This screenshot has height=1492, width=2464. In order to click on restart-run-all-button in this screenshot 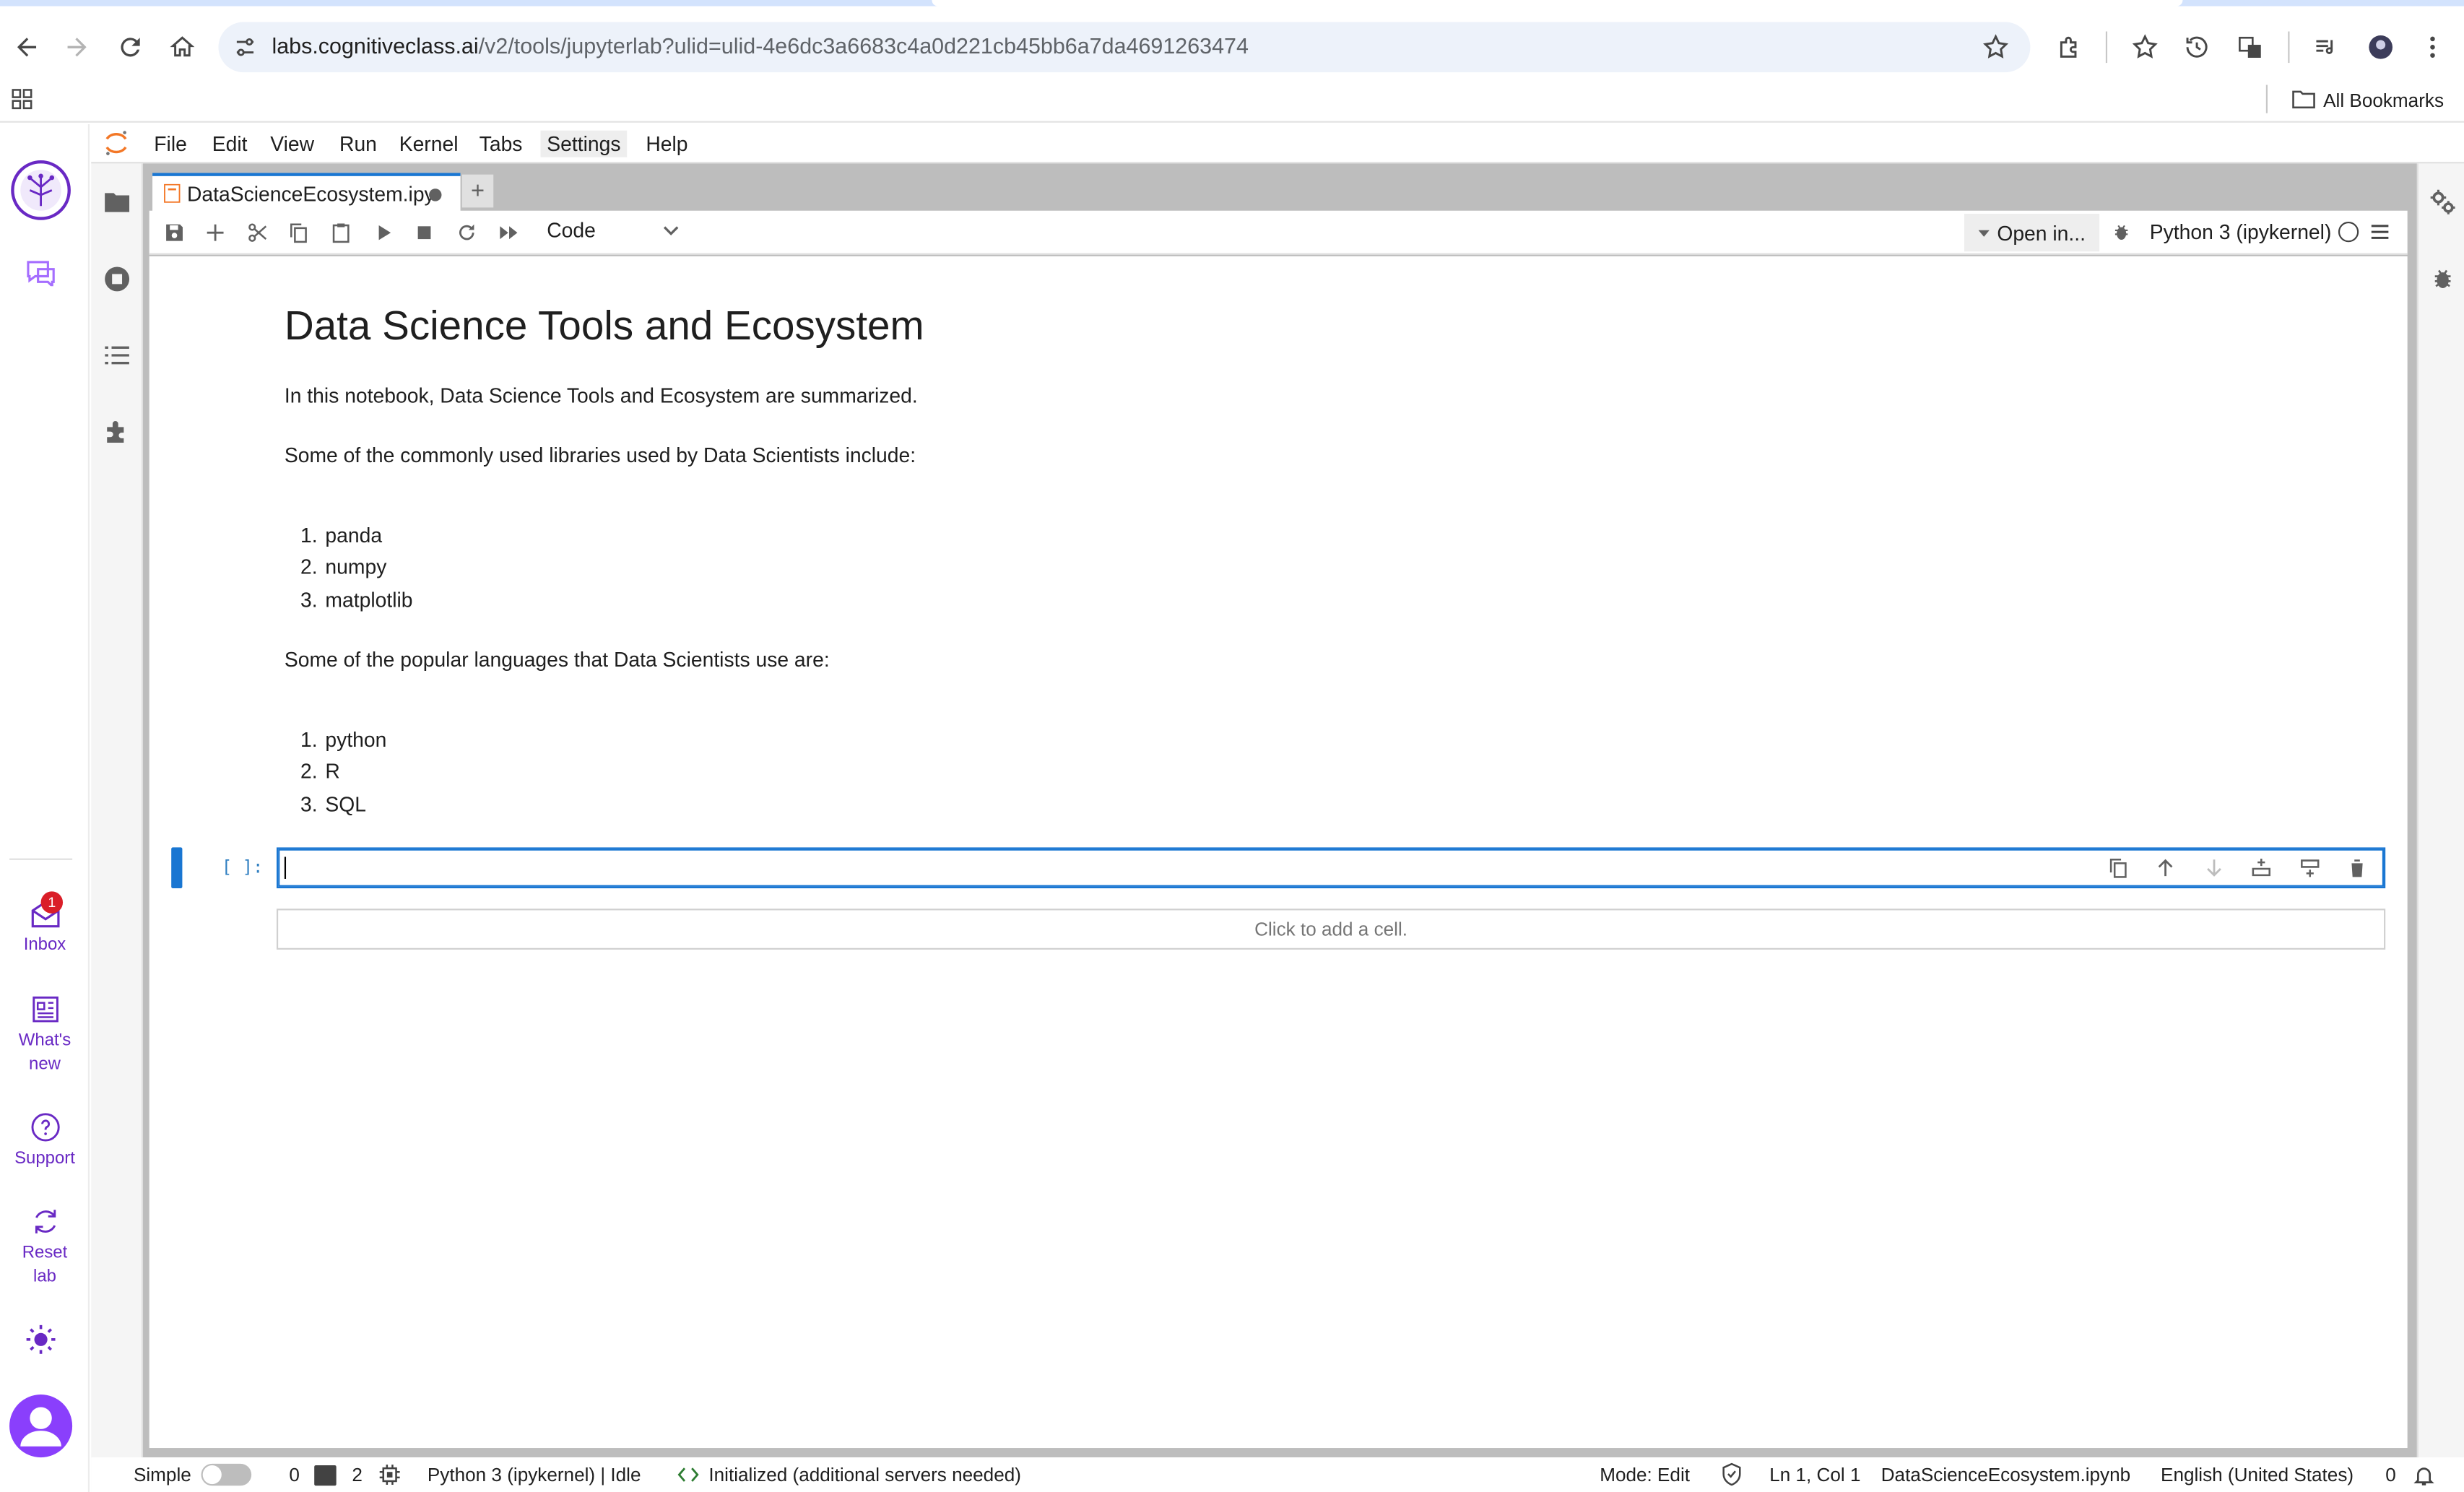, I will do `click(510, 233)`.